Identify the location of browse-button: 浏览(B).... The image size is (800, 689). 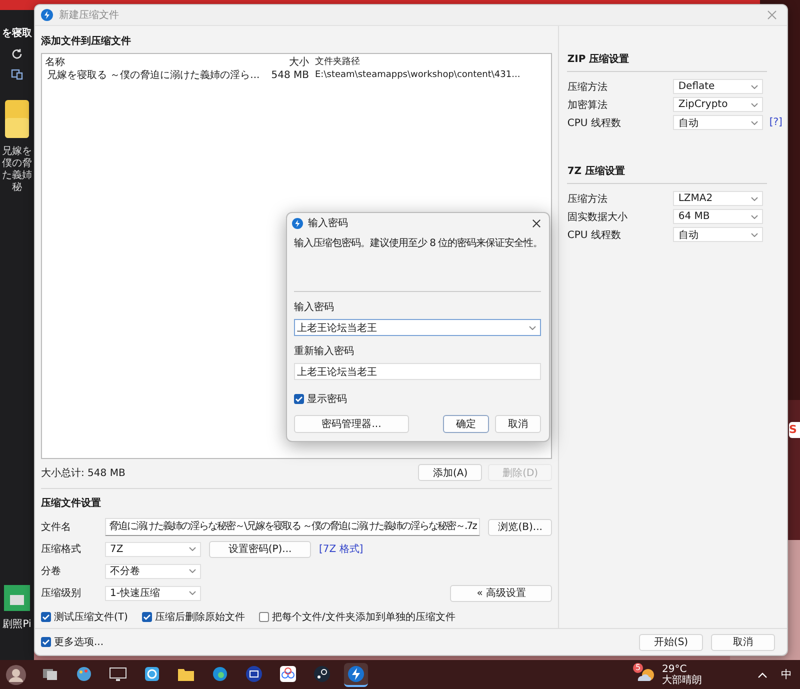
(520, 527).